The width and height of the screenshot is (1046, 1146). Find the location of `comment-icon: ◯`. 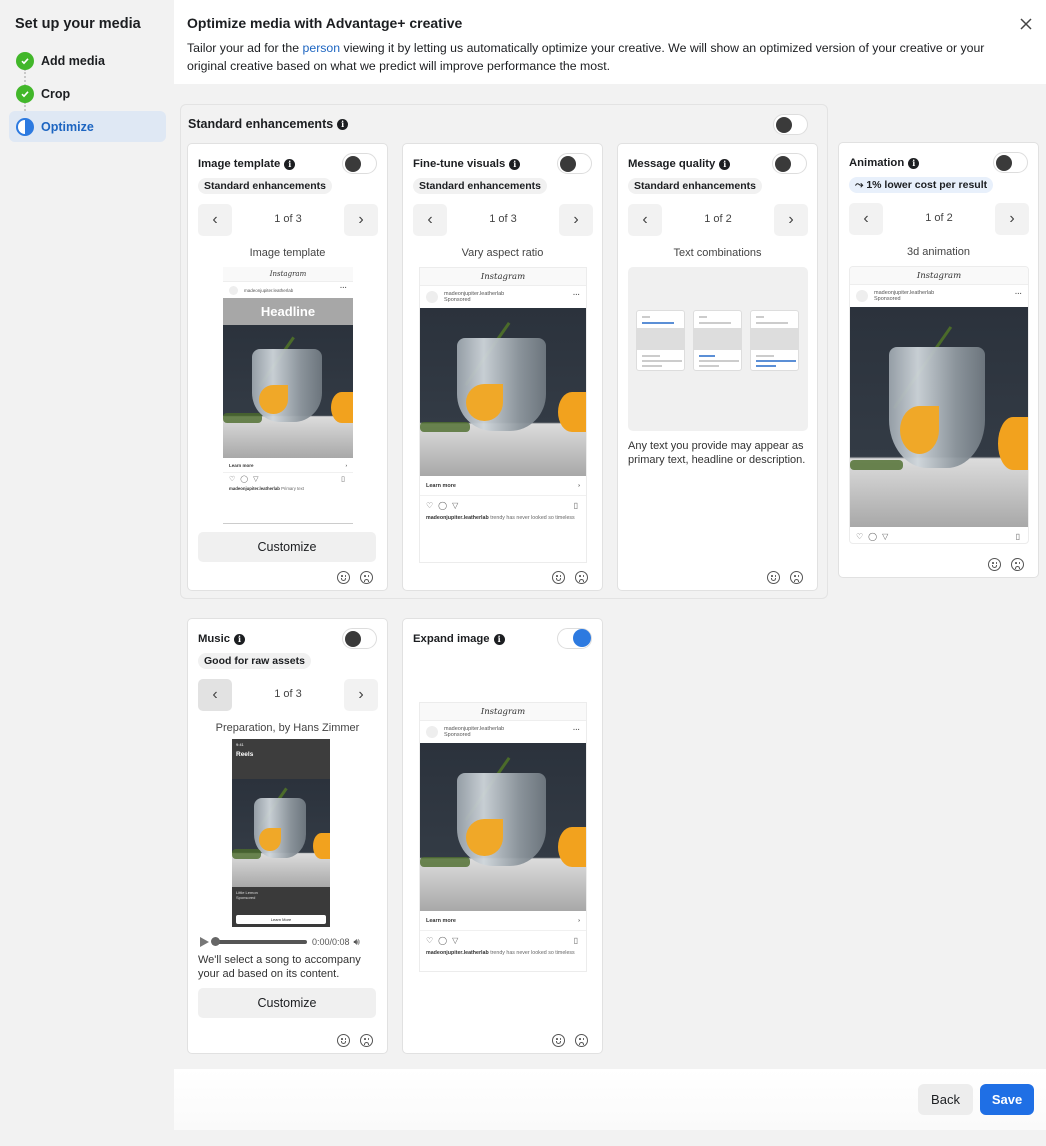

comment-icon: ◯ is located at coordinates (443, 940).